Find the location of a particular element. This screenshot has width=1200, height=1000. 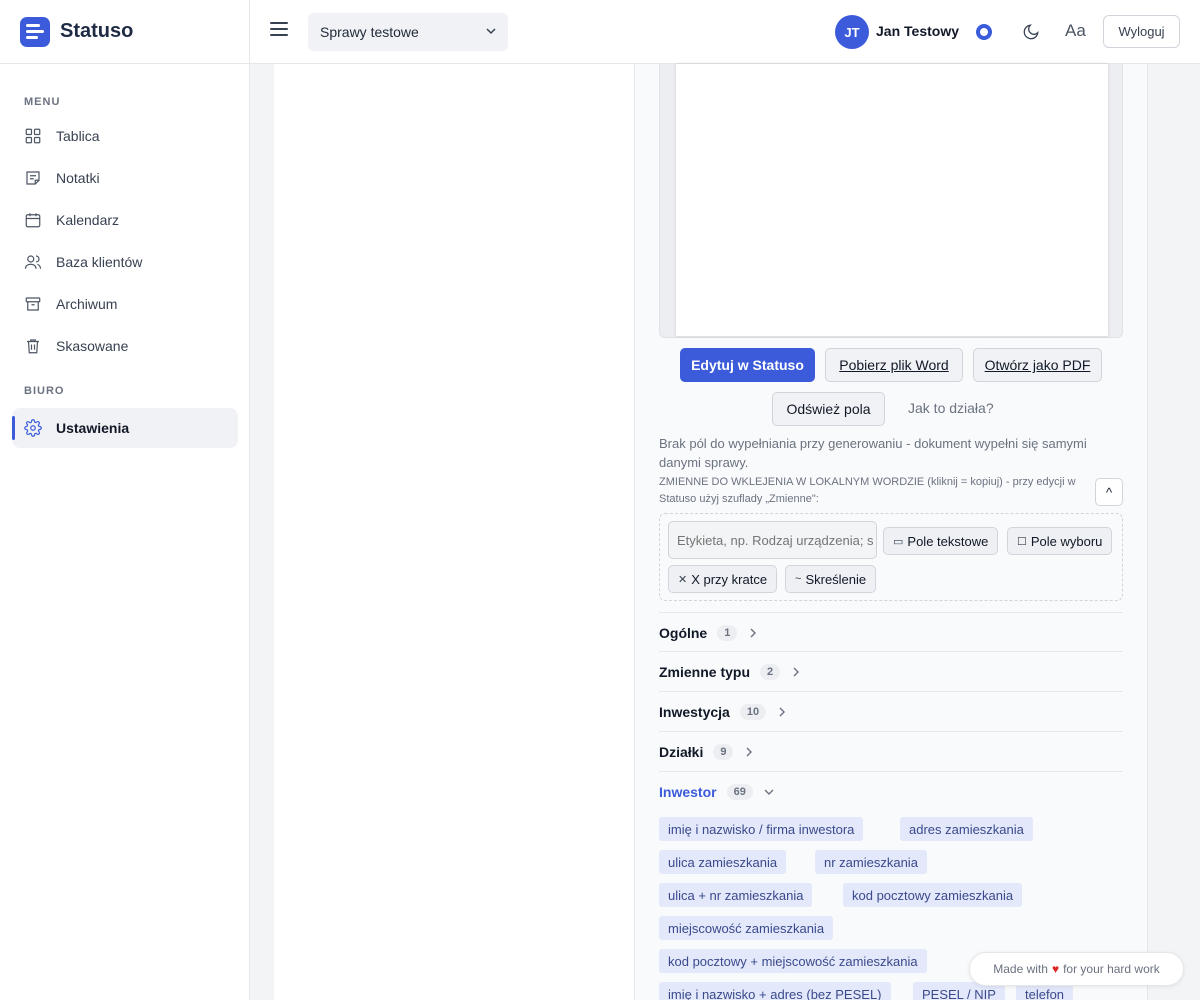

group-ogolne: Ogólne 1 is located at coordinates (891, 632).